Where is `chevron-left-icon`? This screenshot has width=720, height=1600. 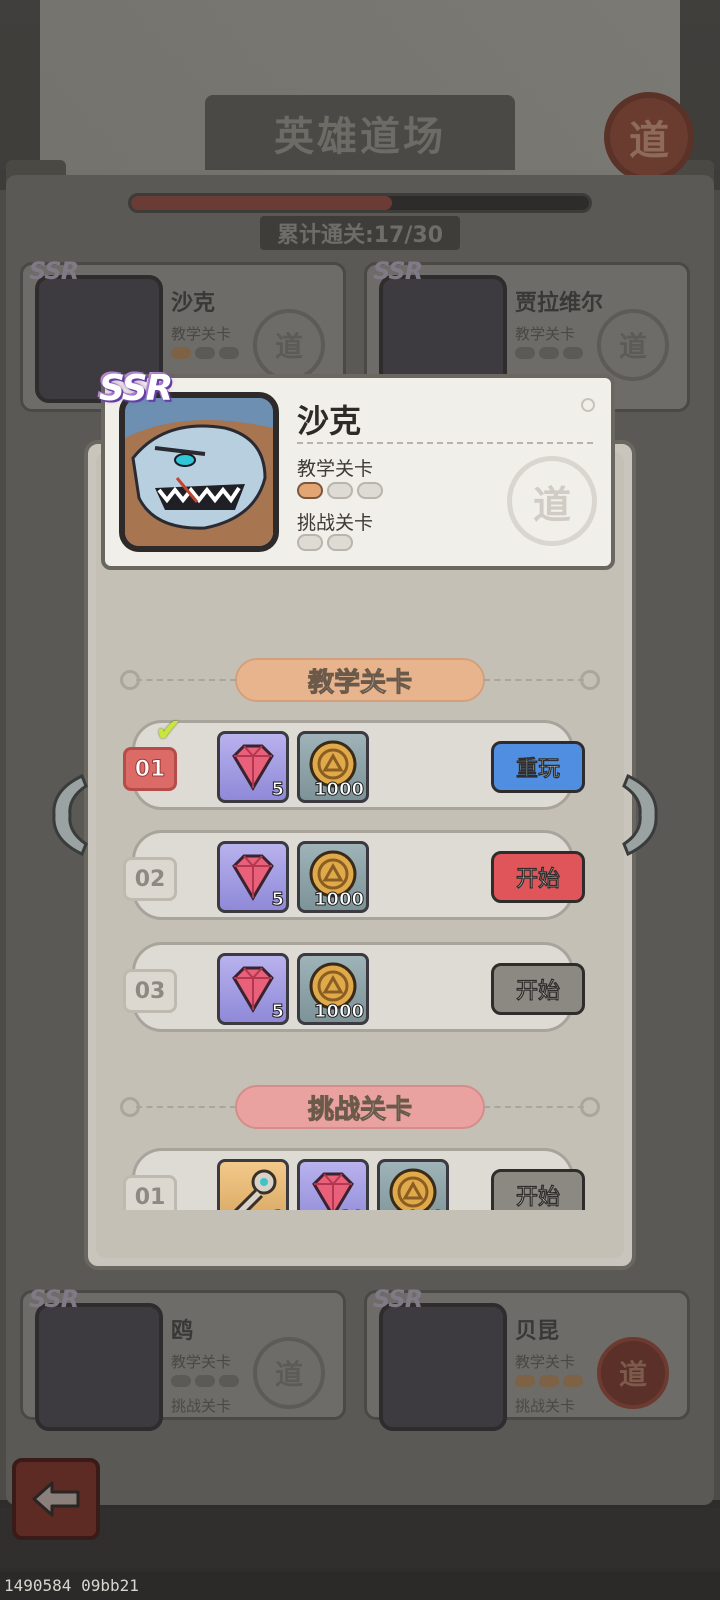
chevron-left-icon is located at coordinates (70, 815).